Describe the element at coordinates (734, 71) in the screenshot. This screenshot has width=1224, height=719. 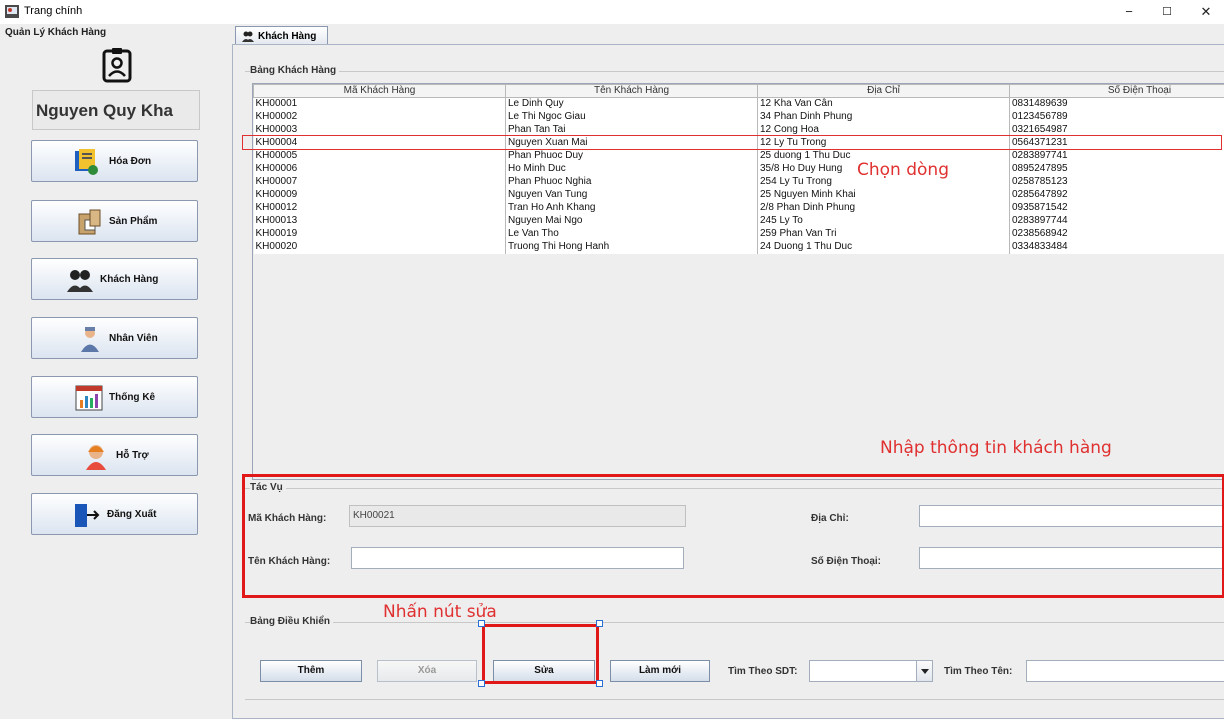
I see `table-group-border` at that location.